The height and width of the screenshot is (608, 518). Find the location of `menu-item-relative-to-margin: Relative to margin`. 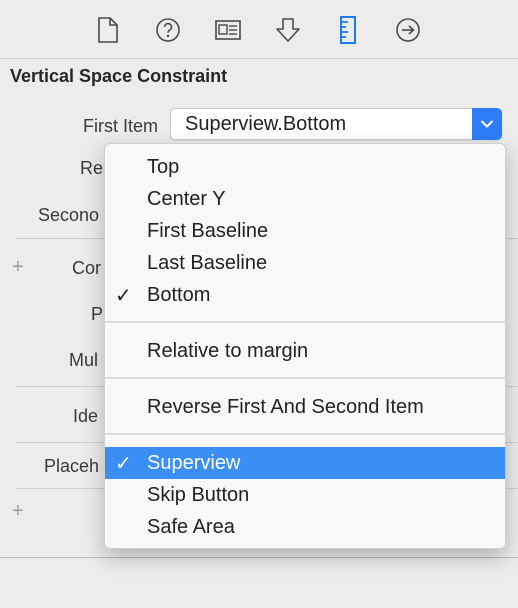

menu-item-relative-to-margin: Relative to margin is located at coordinates (305, 351).